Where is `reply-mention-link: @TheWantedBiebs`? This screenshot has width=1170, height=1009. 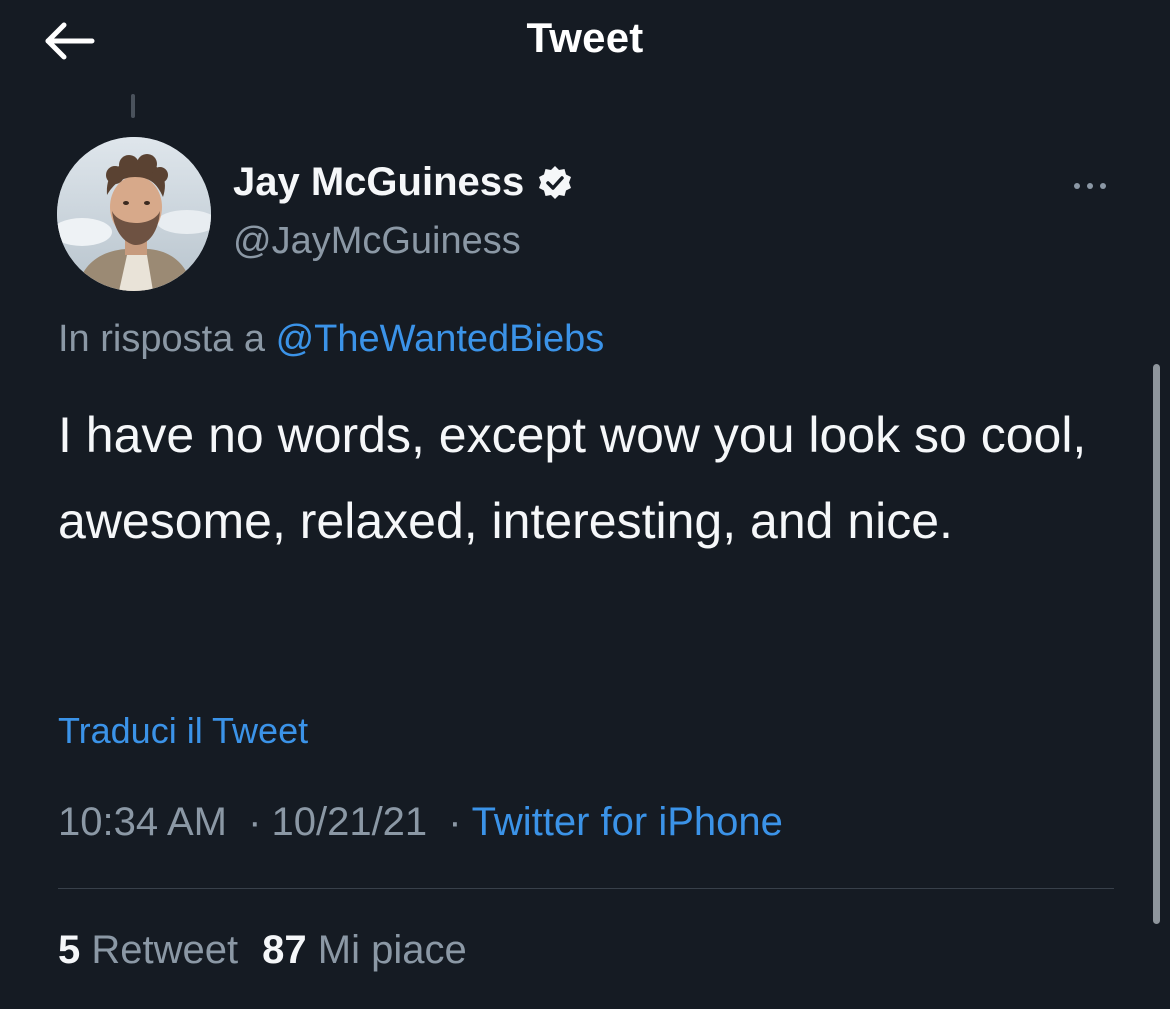 reply-mention-link: @TheWantedBiebs is located at coordinates (440, 339).